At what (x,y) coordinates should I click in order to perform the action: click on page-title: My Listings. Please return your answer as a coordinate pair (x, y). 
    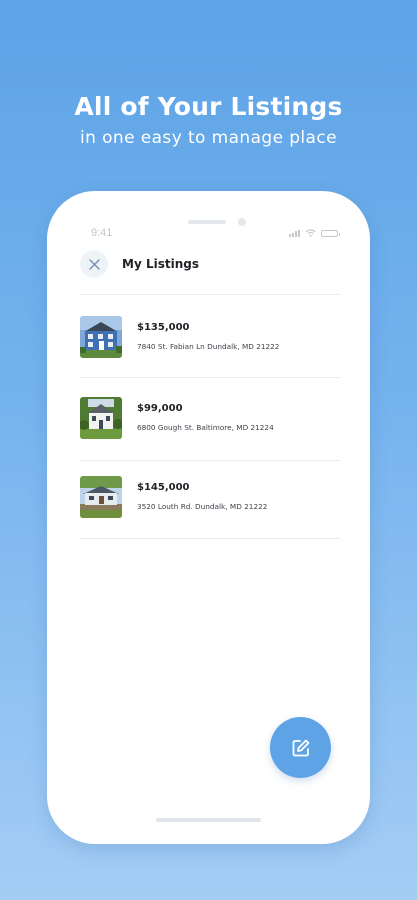
    Looking at the image, I should click on (160, 264).